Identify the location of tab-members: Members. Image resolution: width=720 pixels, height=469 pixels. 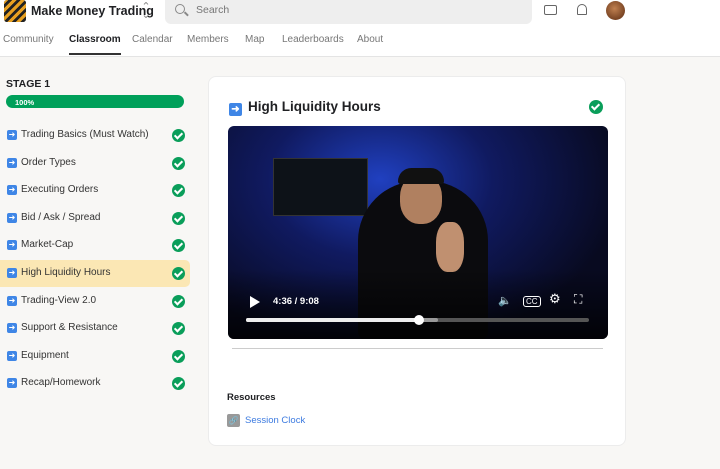
(208, 39).